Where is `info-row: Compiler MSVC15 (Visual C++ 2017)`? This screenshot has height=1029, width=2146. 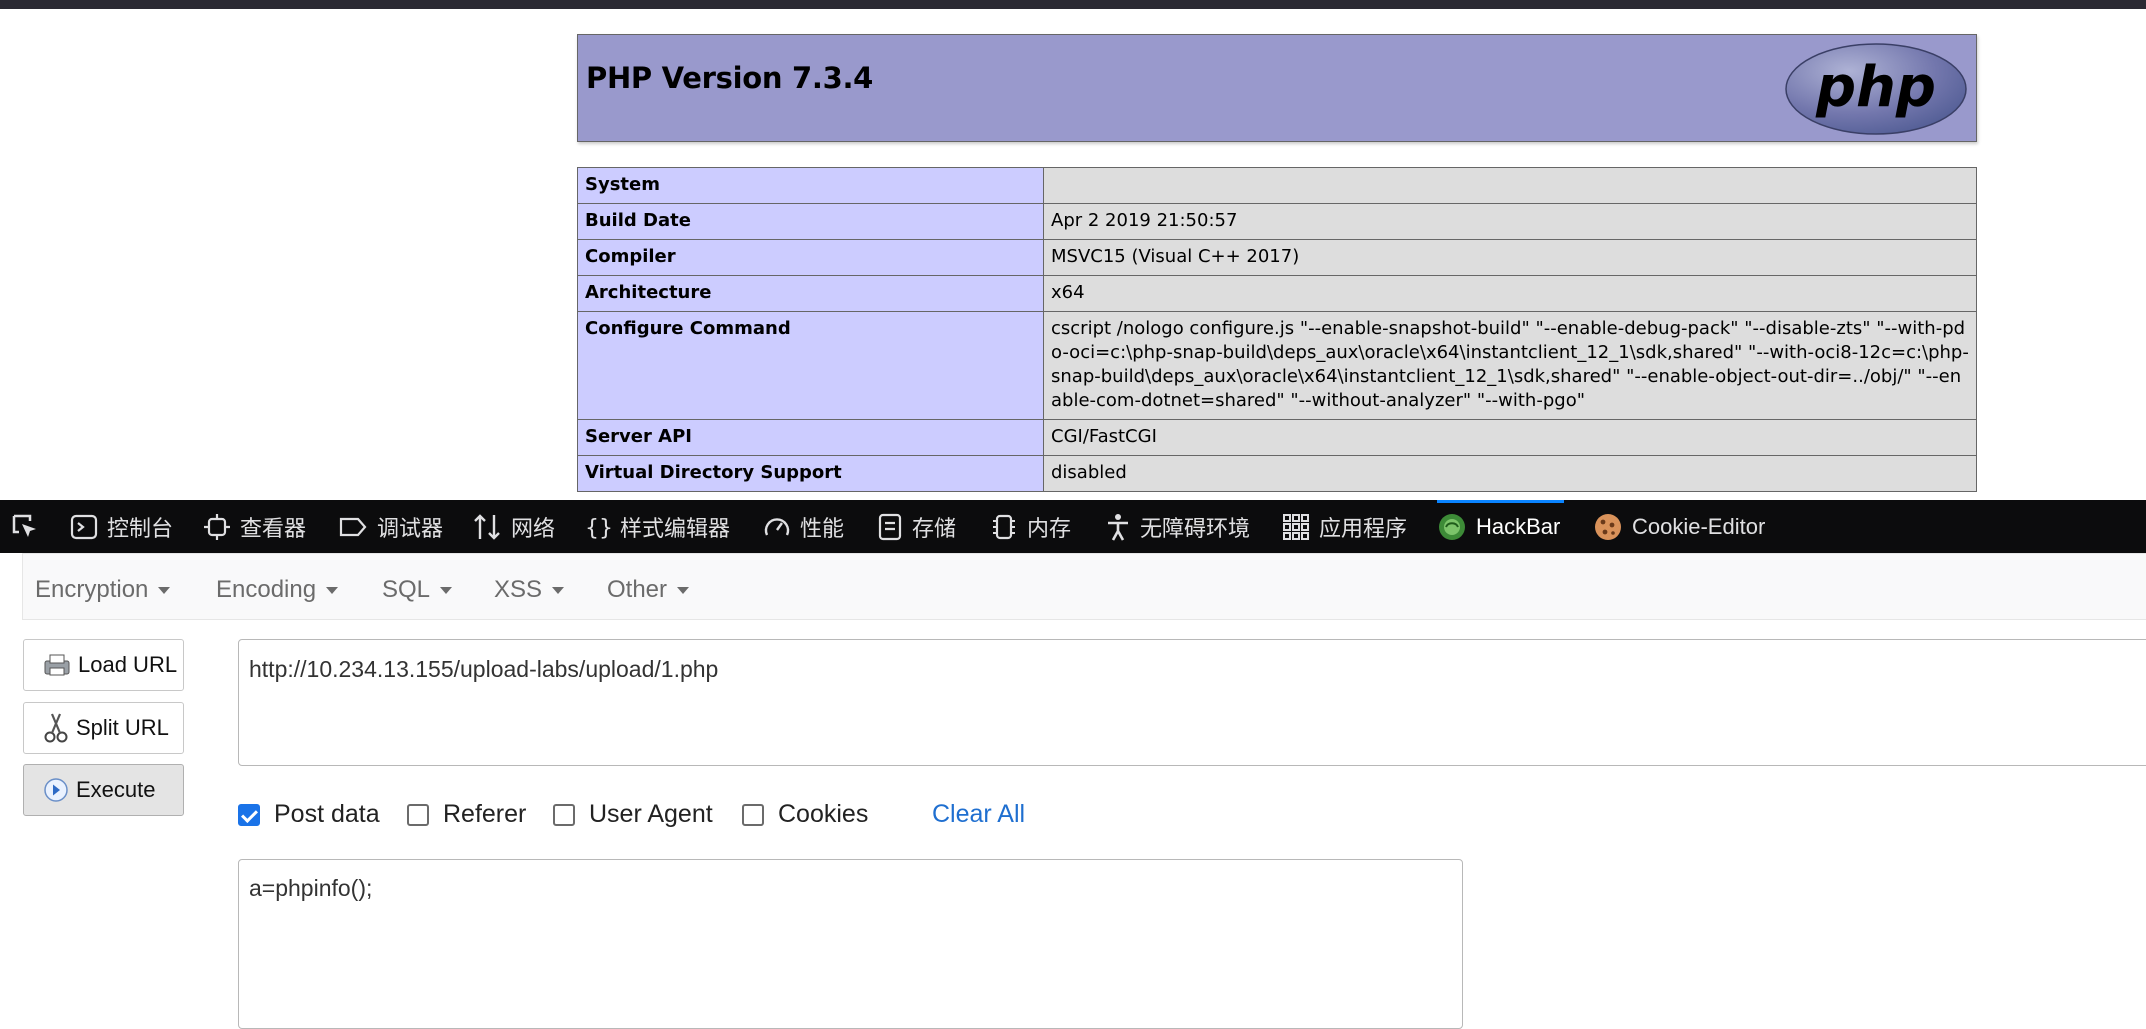 info-row: Compiler MSVC15 (Visual C++ 2017) is located at coordinates (1277, 257).